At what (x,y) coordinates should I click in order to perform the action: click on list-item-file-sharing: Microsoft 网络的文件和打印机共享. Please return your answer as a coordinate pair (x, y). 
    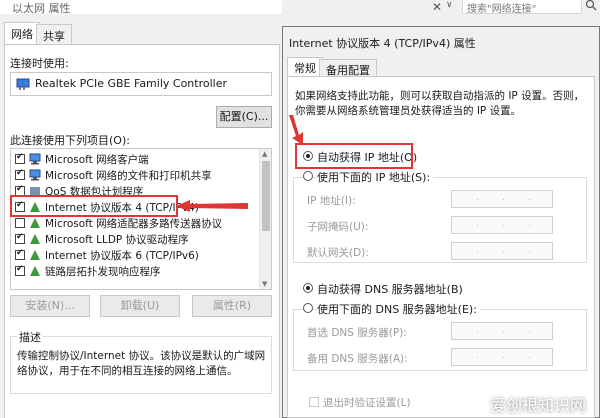
    Looking at the image, I should click on (133, 175).